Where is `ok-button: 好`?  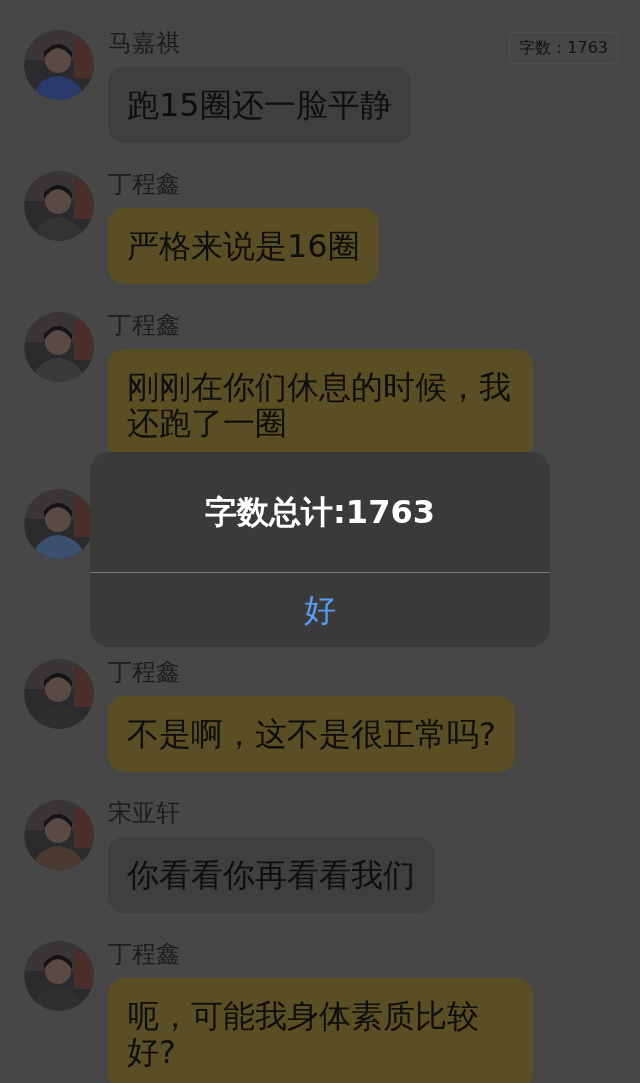
ok-button: 好 is located at coordinates (320, 610).